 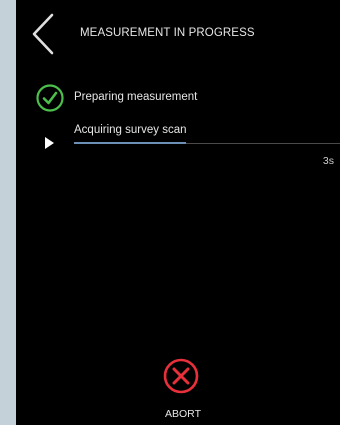 What do you see at coordinates (181, 376) in the screenshot?
I see `close-circle-icon` at bounding box center [181, 376].